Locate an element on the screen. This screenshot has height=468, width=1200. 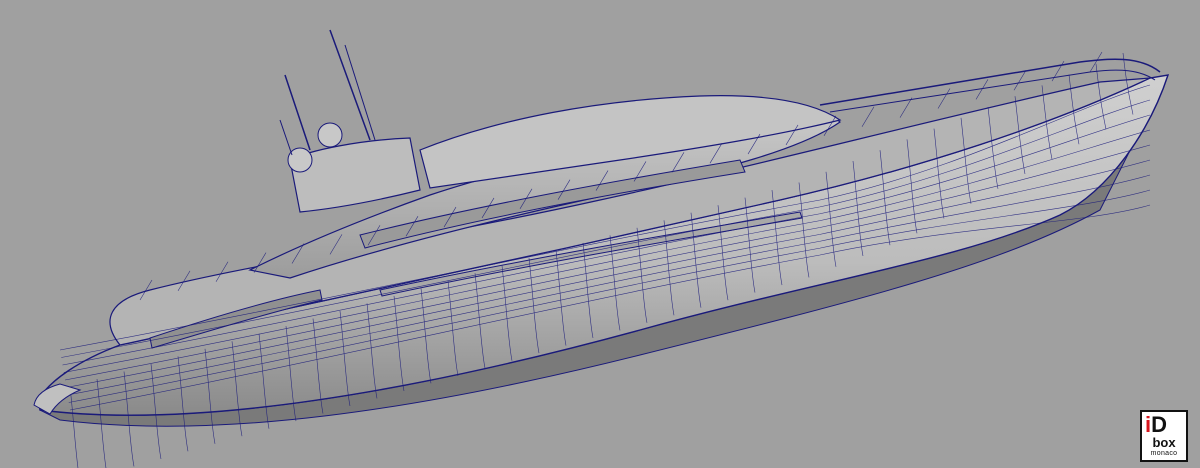
logo-mark: iD is located at coordinates (1156, 424).